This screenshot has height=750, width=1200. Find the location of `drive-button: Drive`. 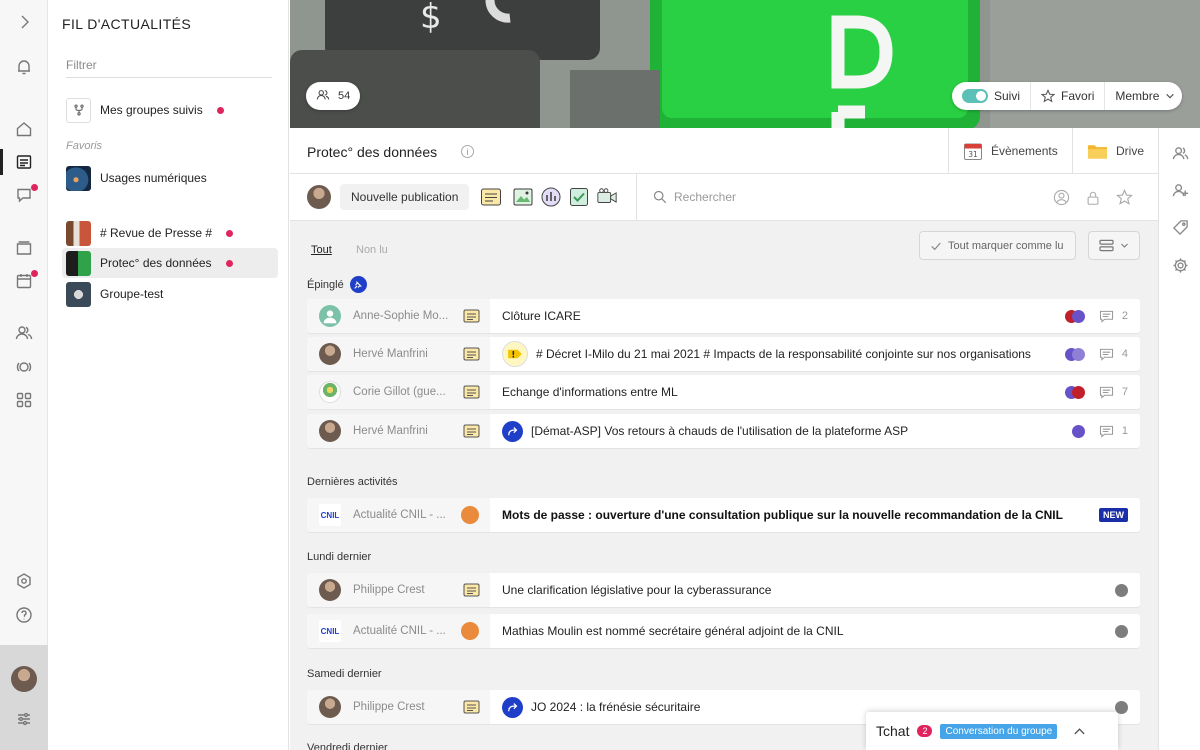

drive-button: Drive is located at coordinates (1115, 151).